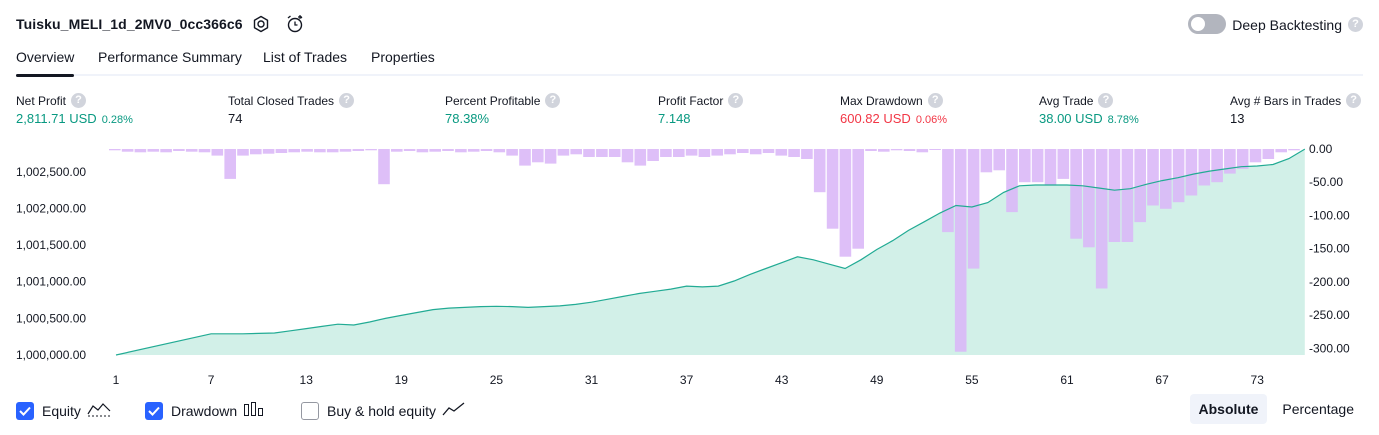 The image size is (1379, 435). I want to click on metric-value: 13, so click(1237, 118).